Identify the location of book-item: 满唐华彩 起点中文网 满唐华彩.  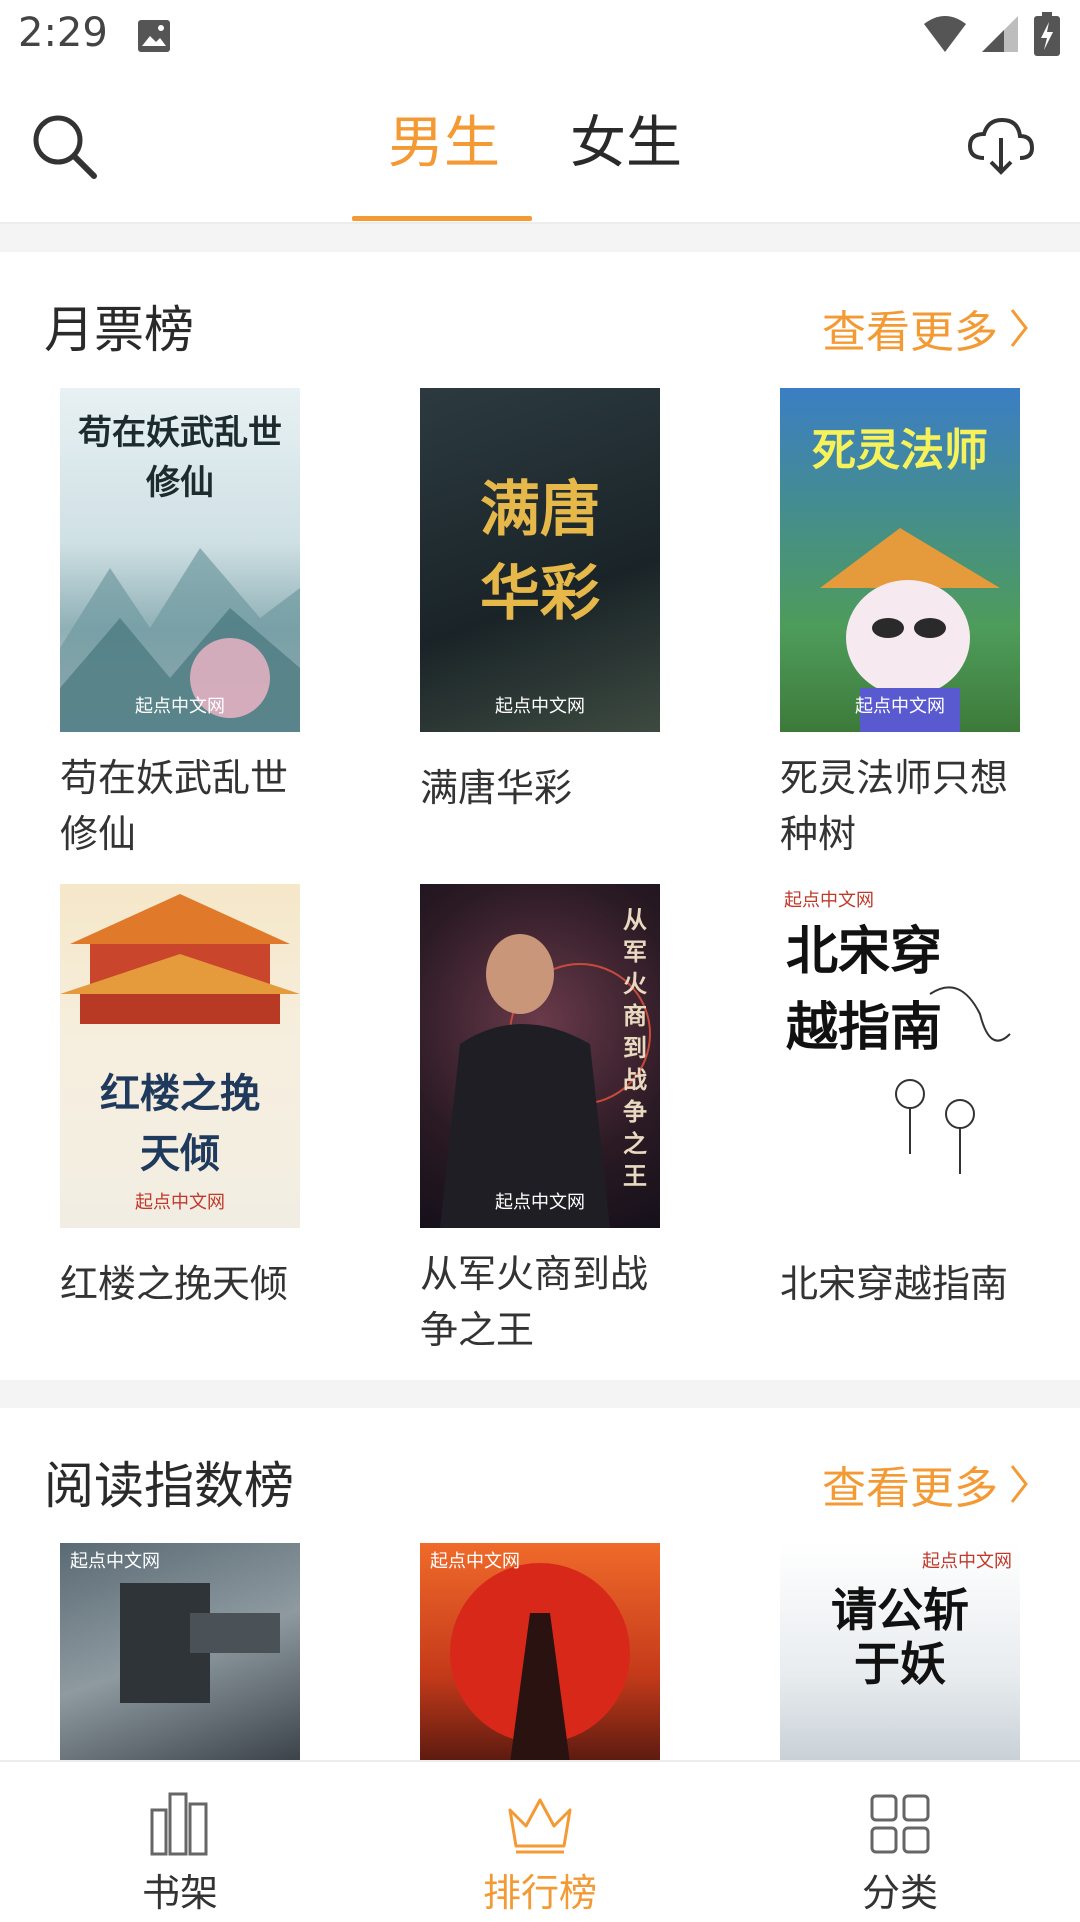
(540, 602).